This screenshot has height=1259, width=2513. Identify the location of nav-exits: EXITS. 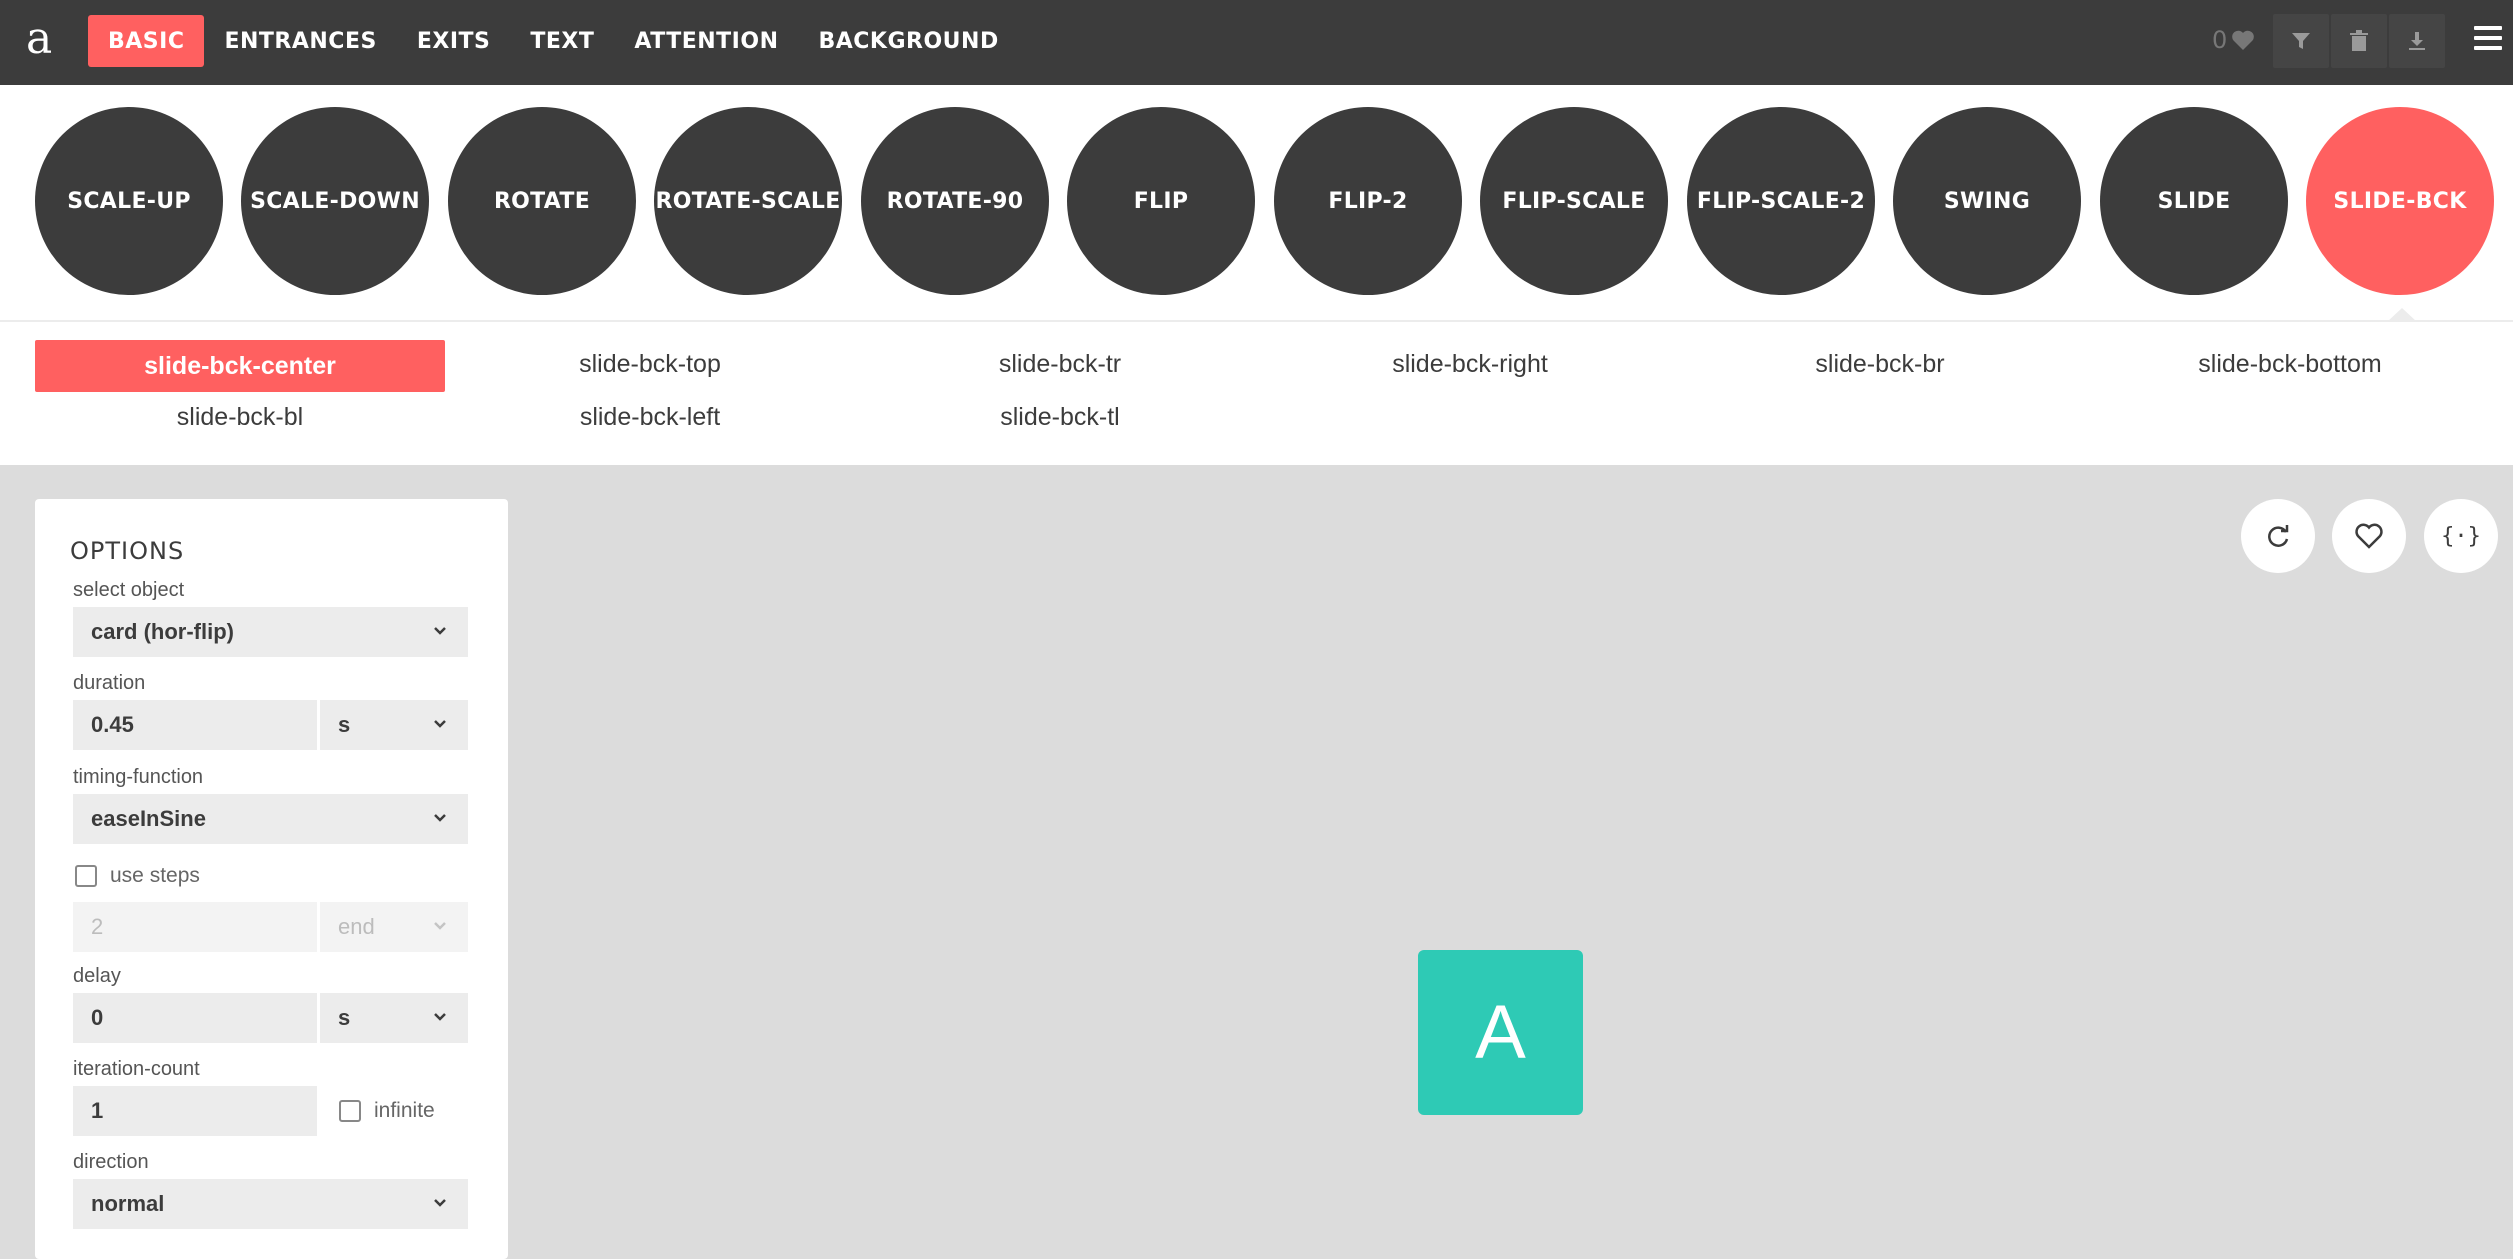
(454, 41).